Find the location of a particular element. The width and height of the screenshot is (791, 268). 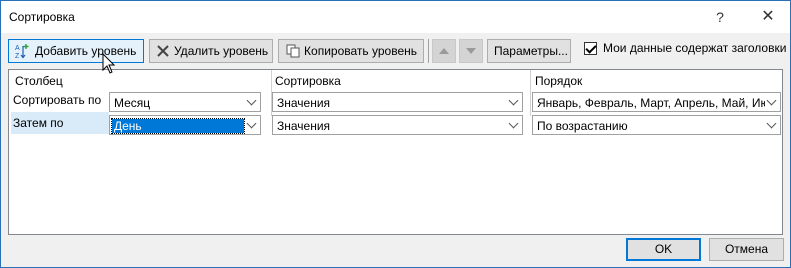

column-select-value: Месяц is located at coordinates (132, 103).